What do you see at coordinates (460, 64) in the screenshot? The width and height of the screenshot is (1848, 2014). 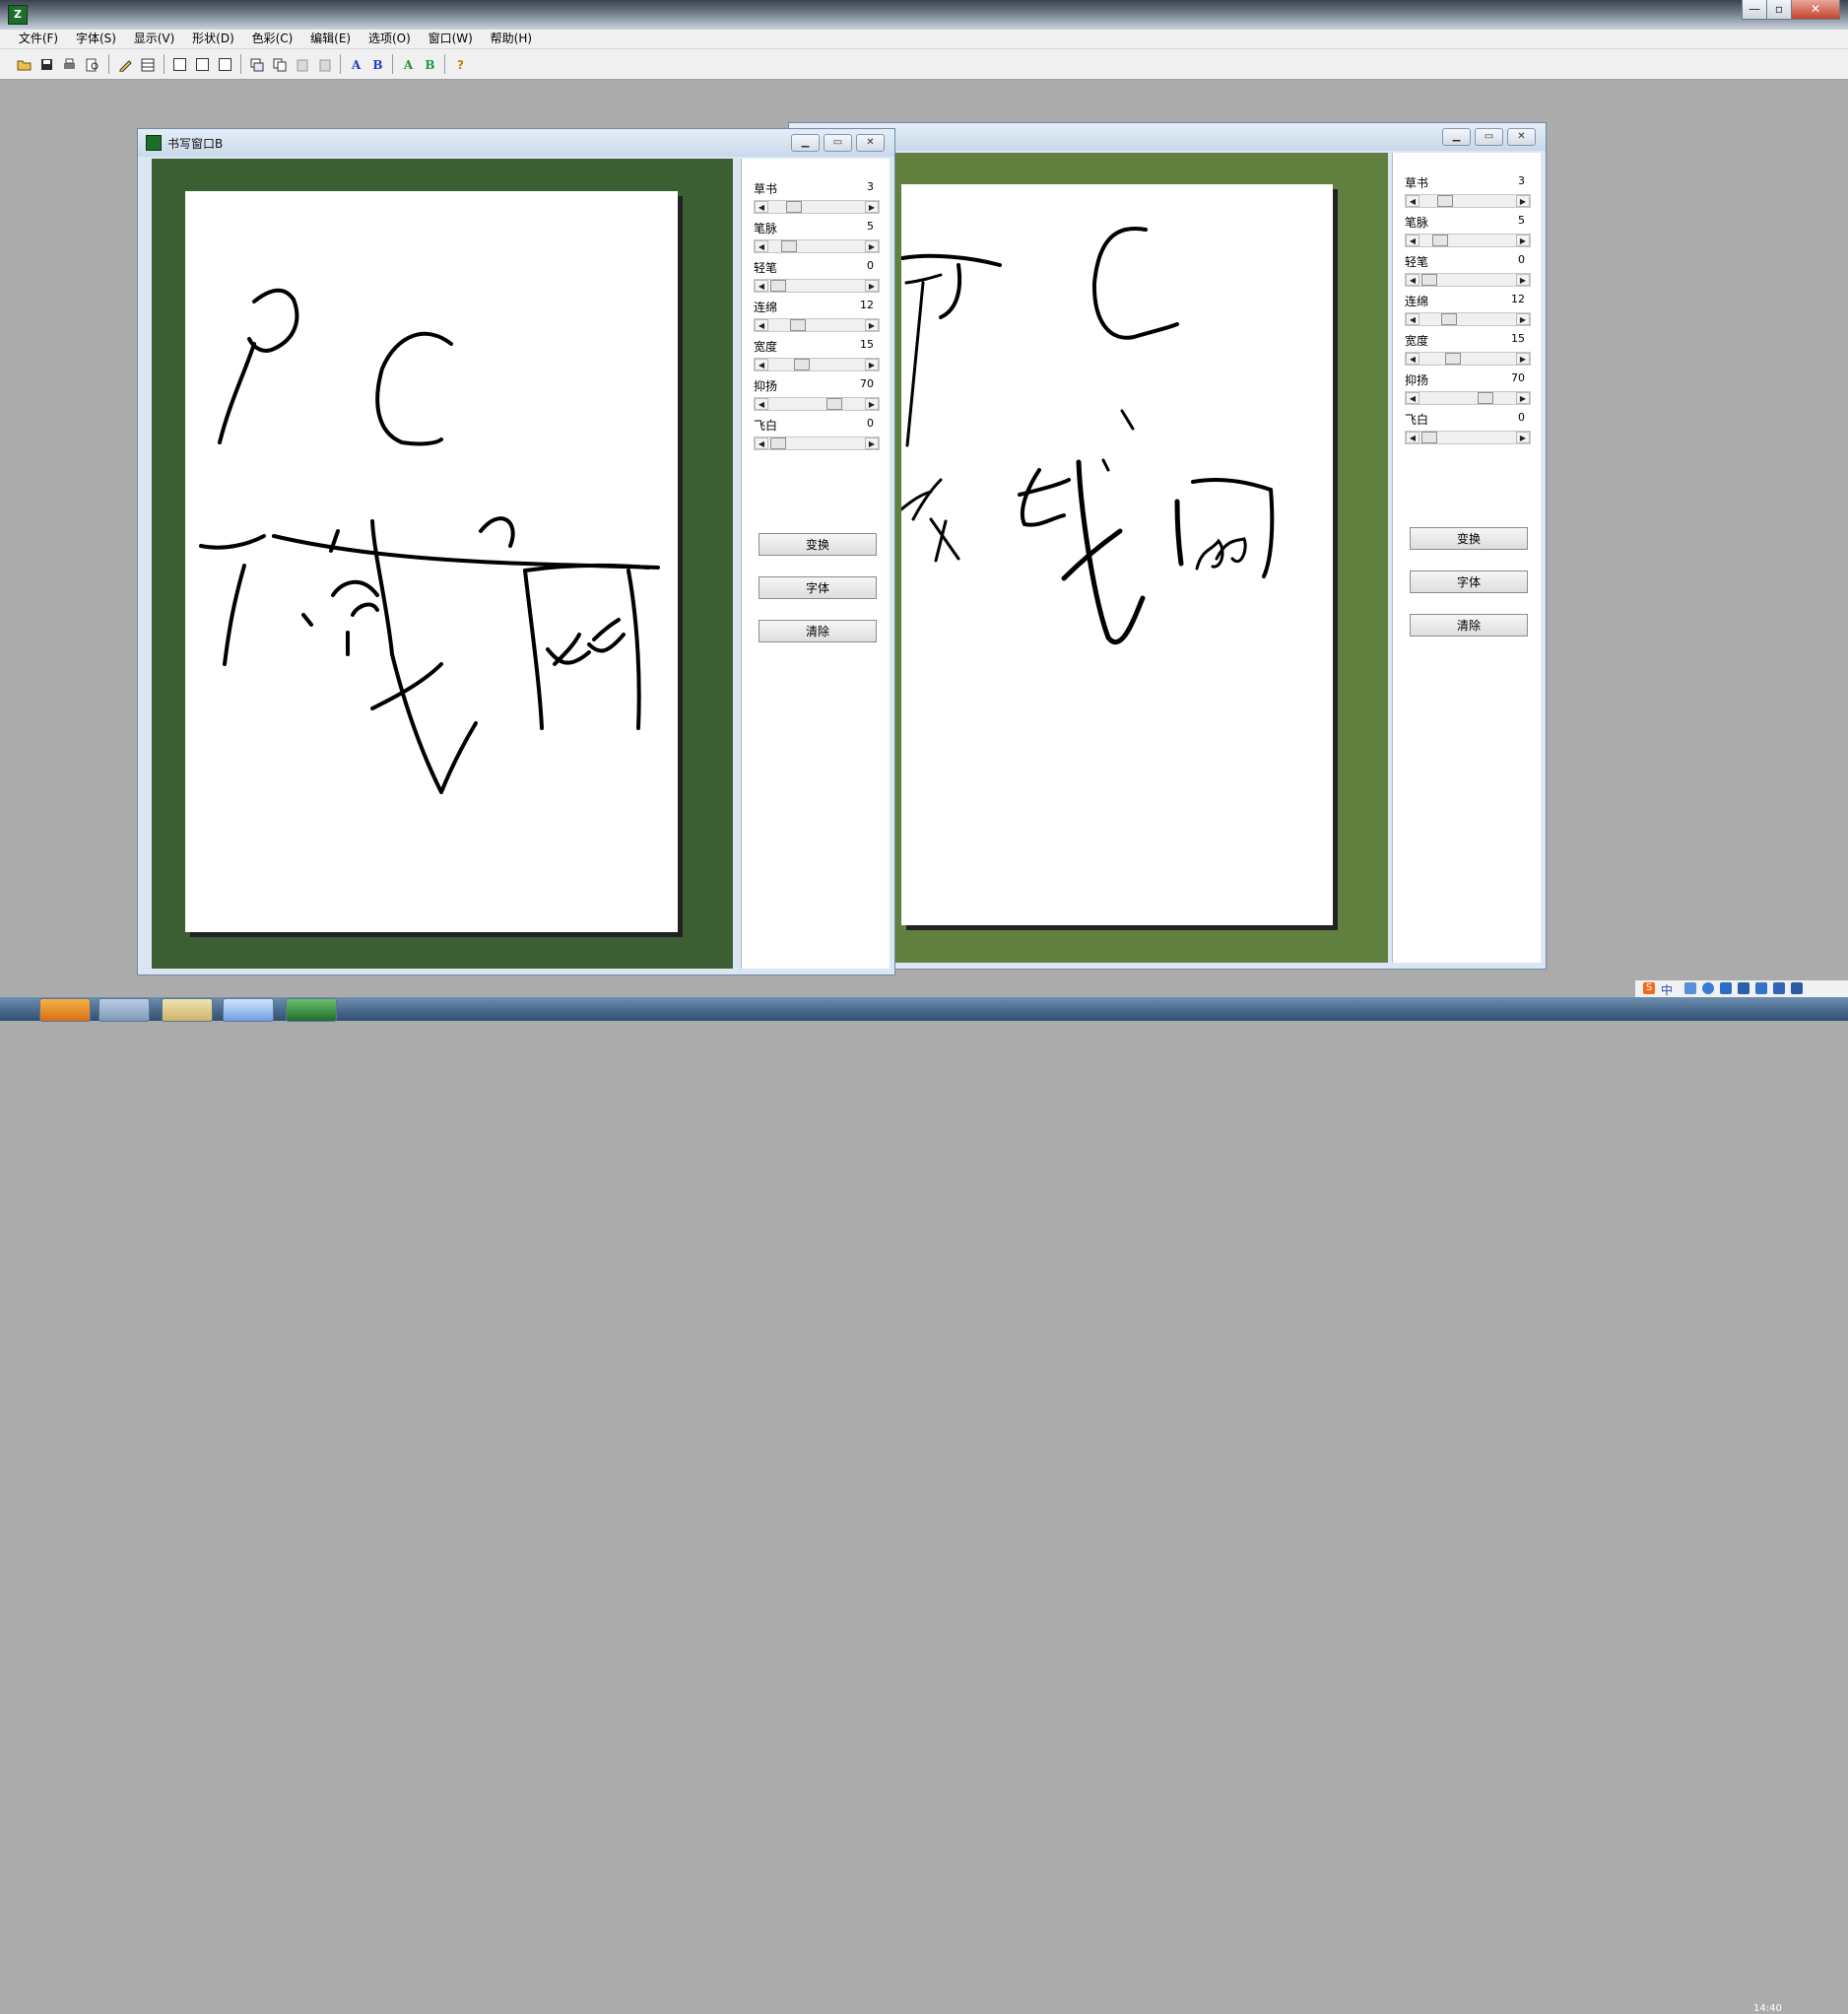 I see `help-icon: ?` at bounding box center [460, 64].